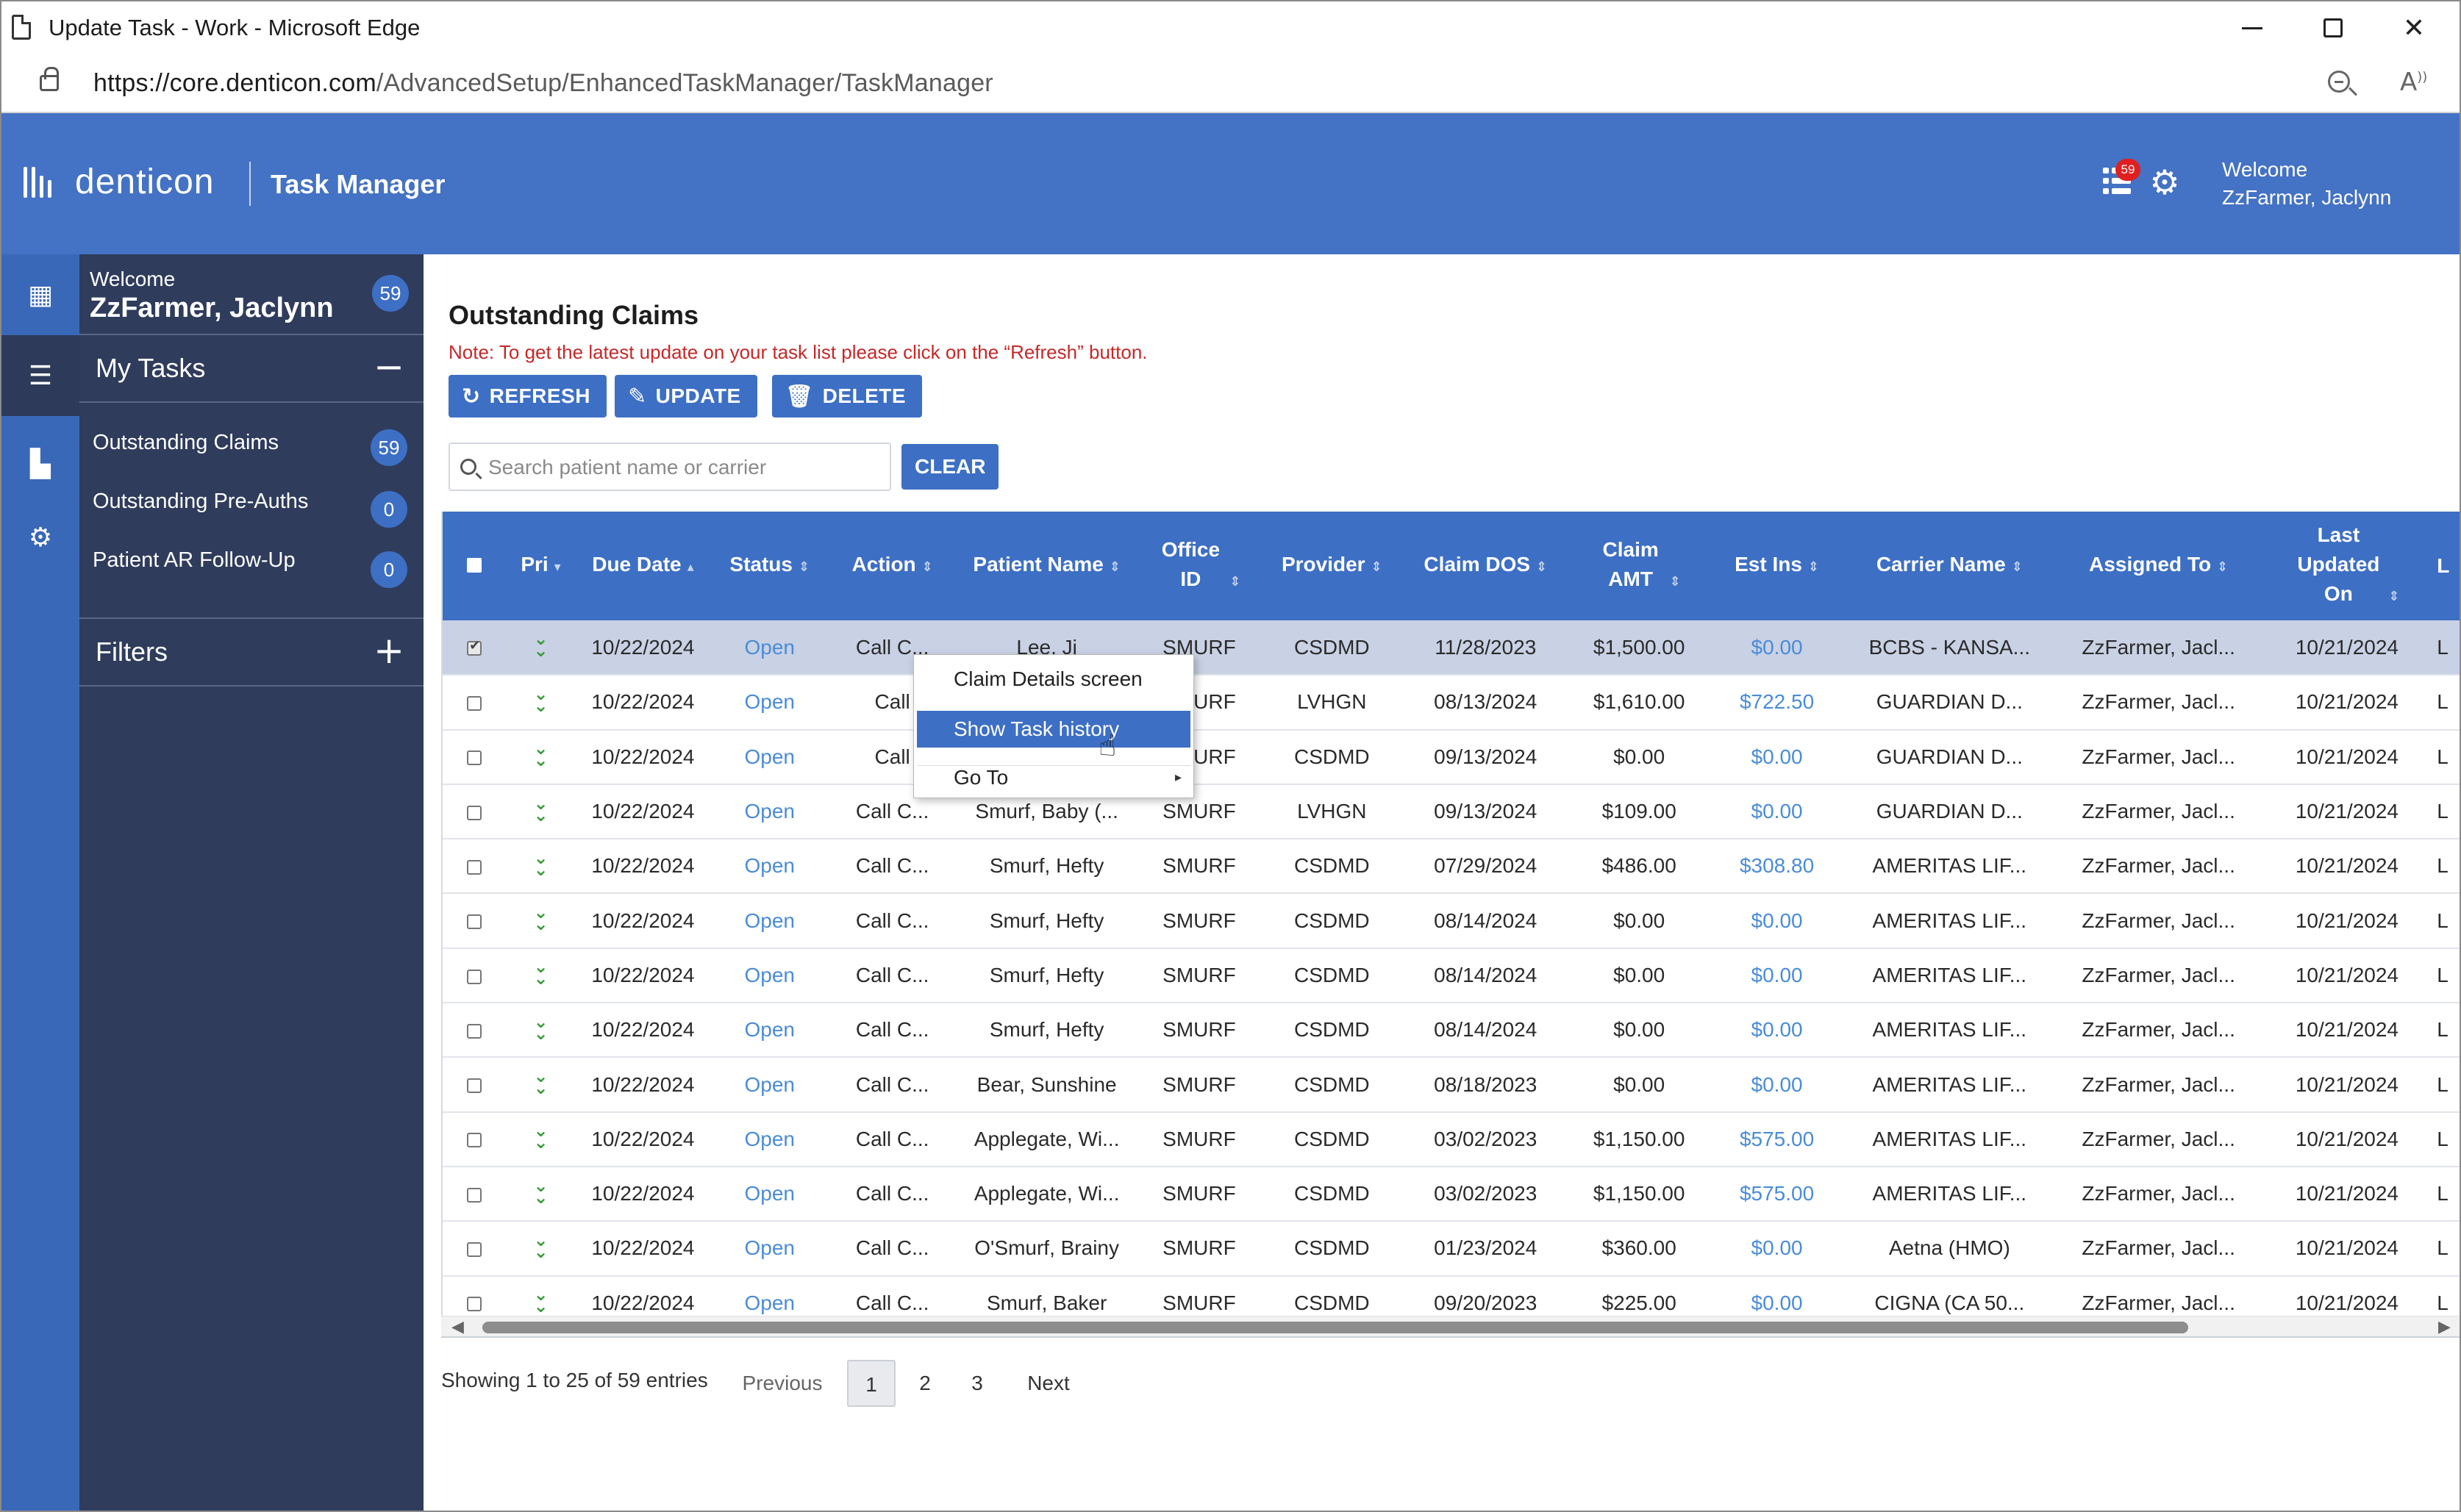 The height and width of the screenshot is (1512, 2461). Describe the element at coordinates (1777, 566) in the screenshot. I see `col-header-est-ins: Est Ins ⇕` at that location.